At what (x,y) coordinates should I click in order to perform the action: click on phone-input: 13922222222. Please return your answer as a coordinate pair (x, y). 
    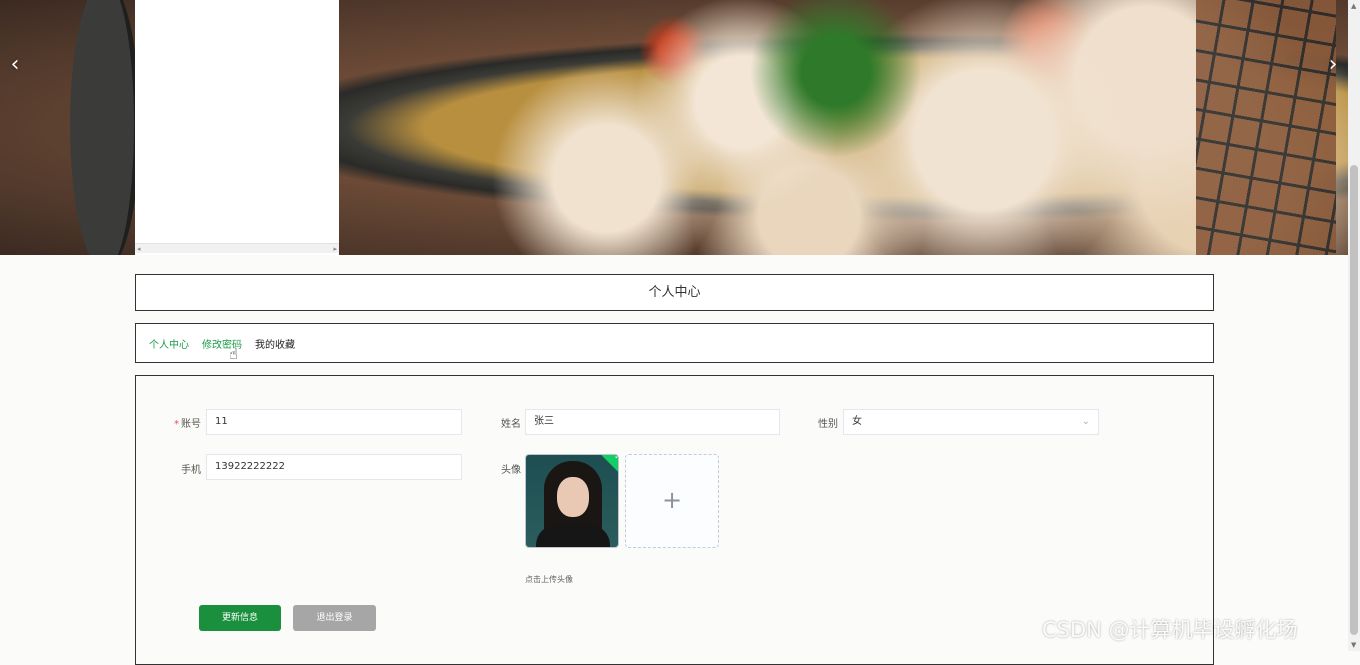
    Looking at the image, I should click on (334, 467).